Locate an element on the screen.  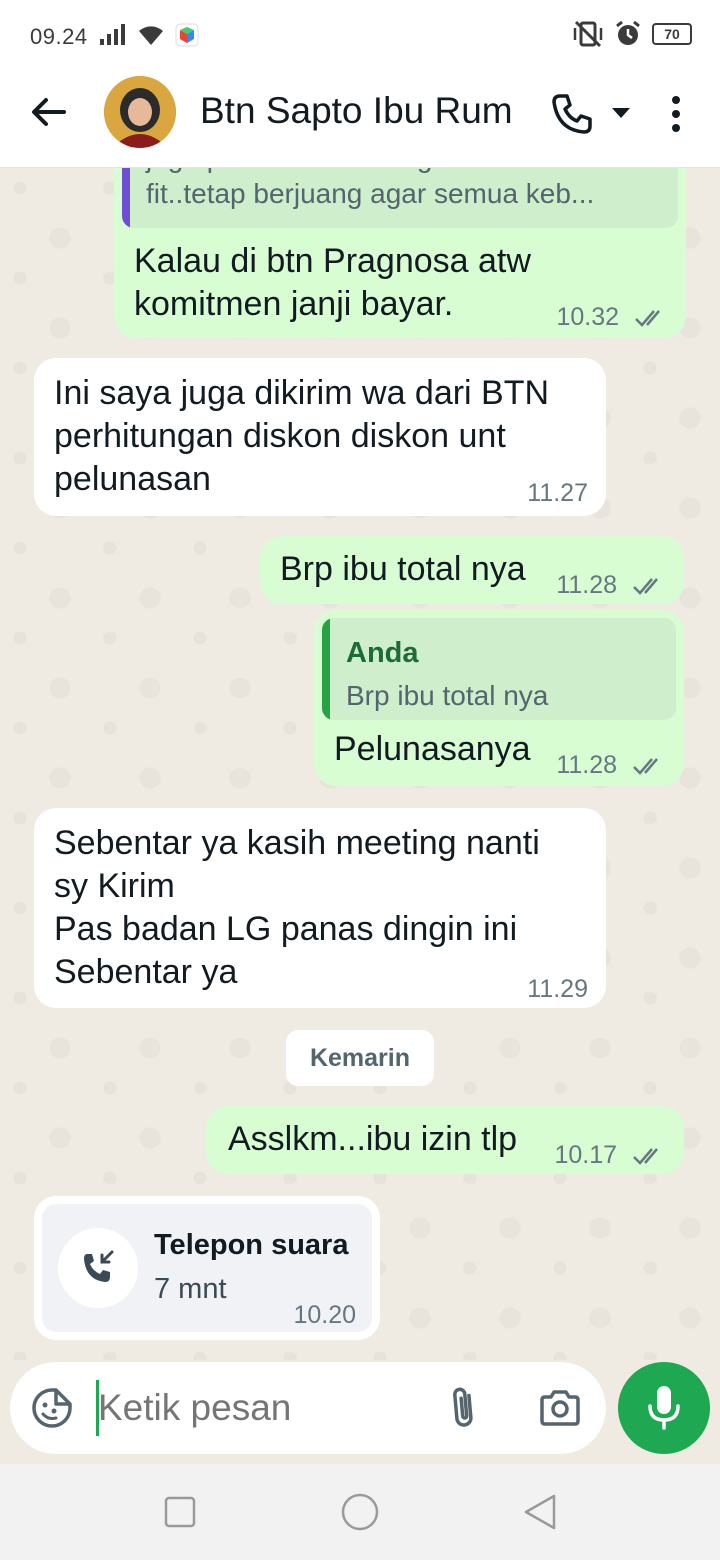
quoted-message: Anda Brp ibu total nya is located at coordinates (499, 669).